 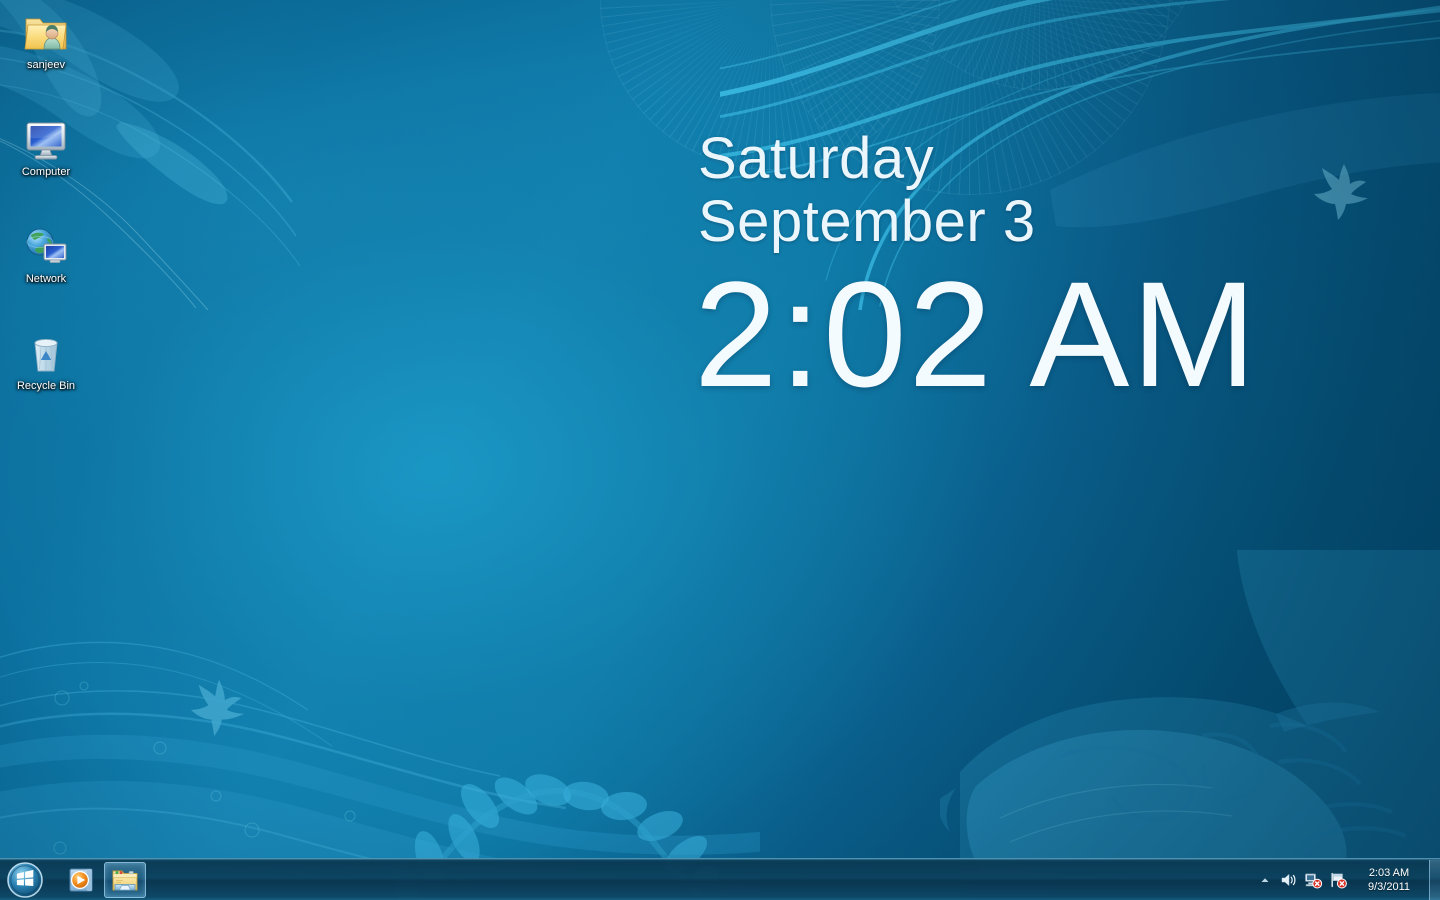 I want to click on action-center-flag-icon, so click(x=1338, y=880).